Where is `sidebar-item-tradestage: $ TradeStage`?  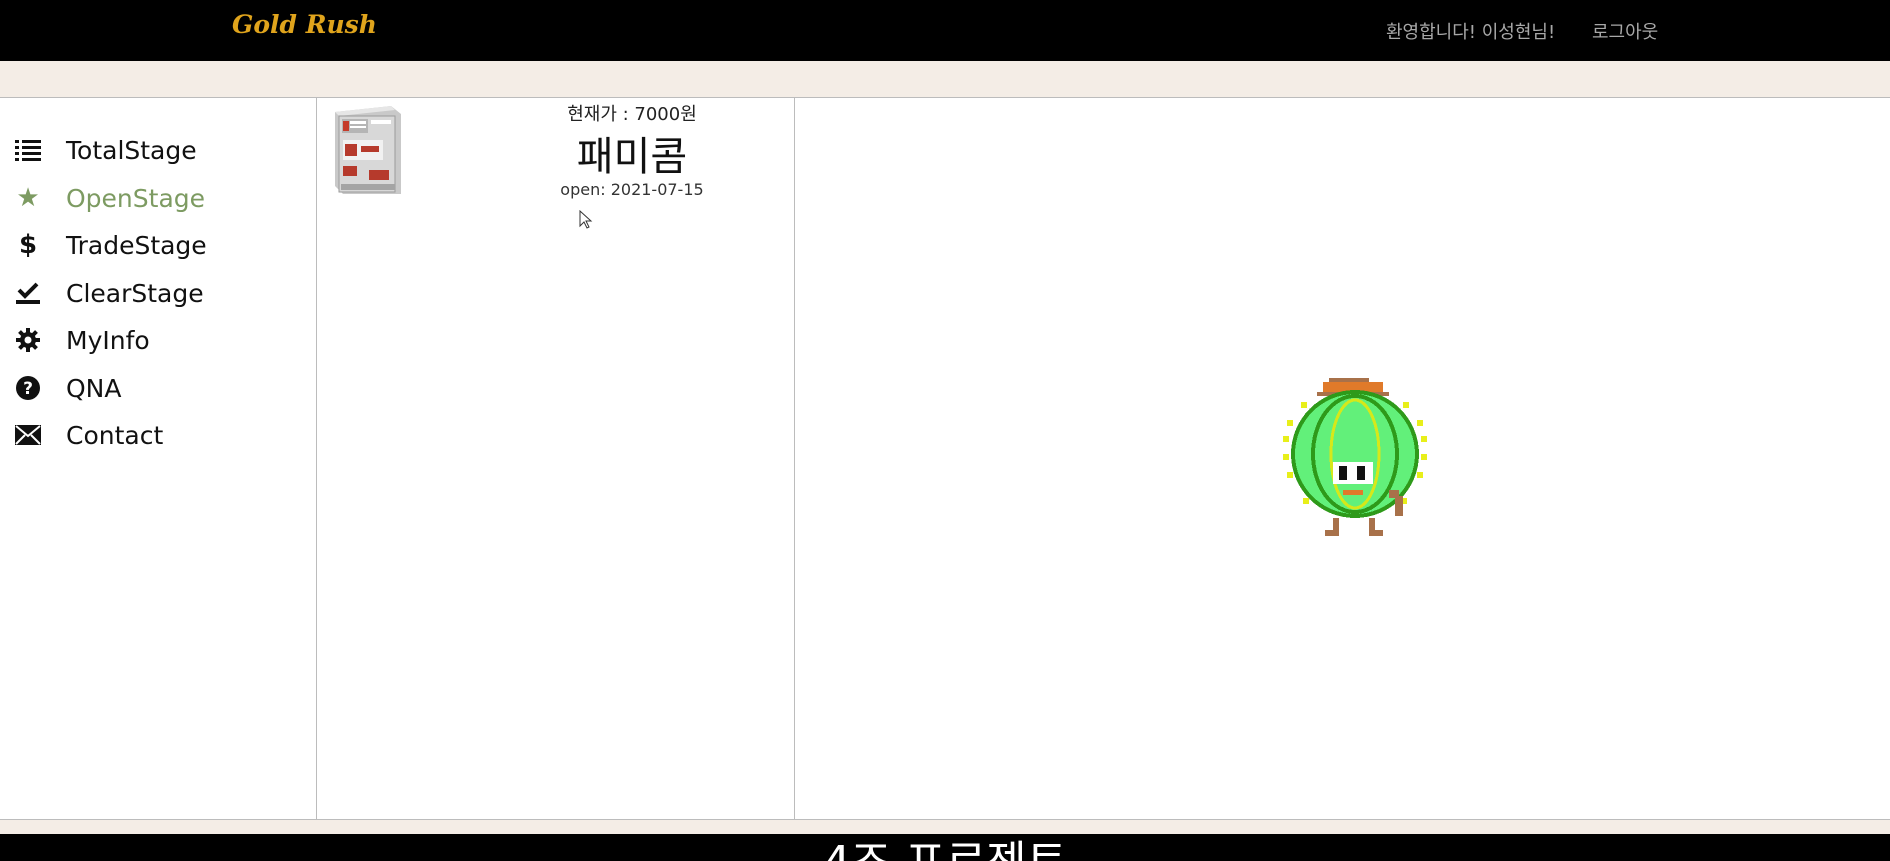
sidebar-item-tradestage: $ TradeStage is located at coordinates (158, 248).